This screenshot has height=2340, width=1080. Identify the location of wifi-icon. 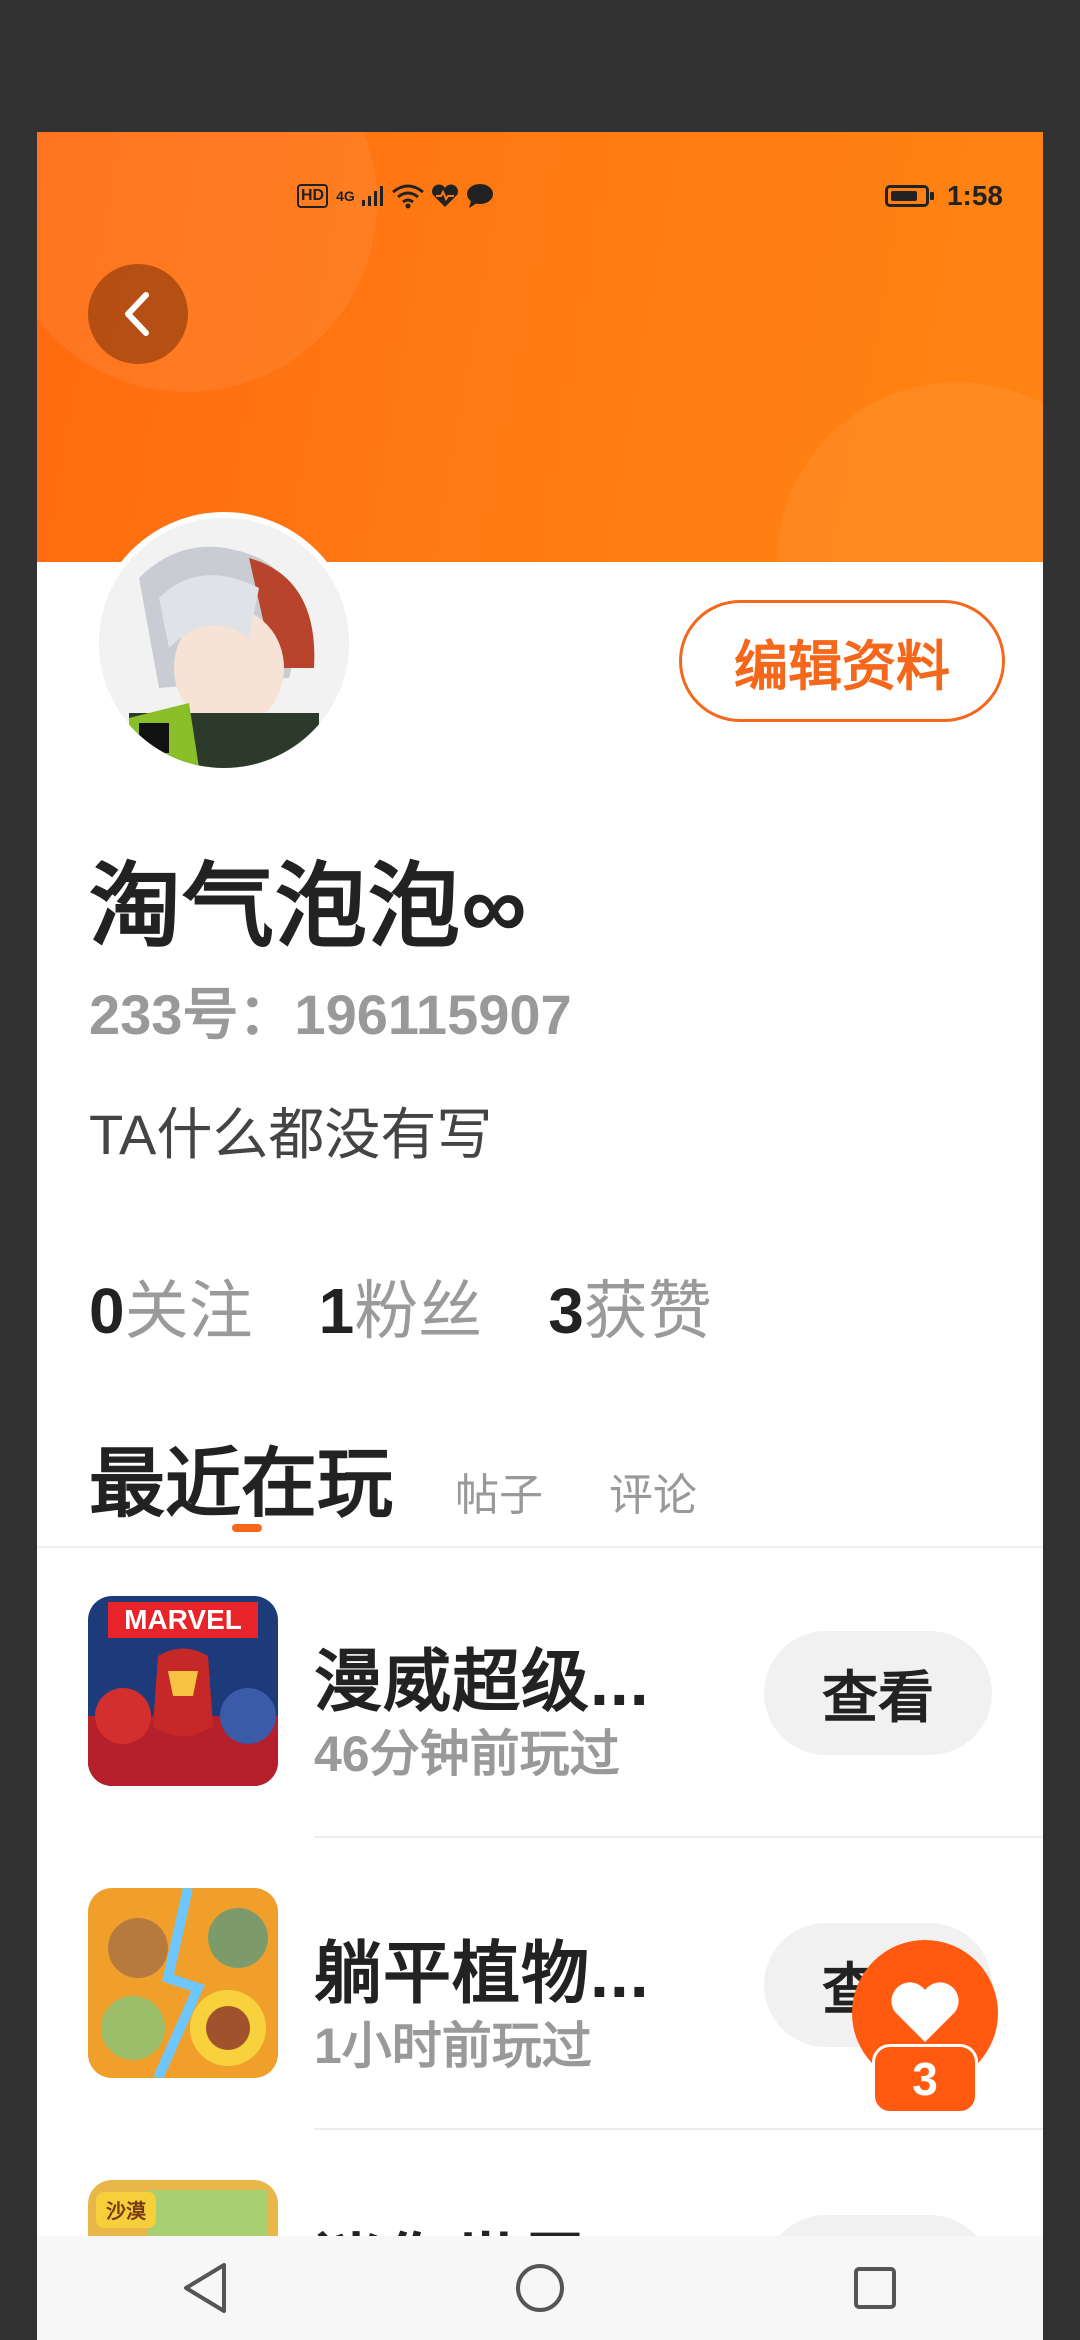
(407, 196).